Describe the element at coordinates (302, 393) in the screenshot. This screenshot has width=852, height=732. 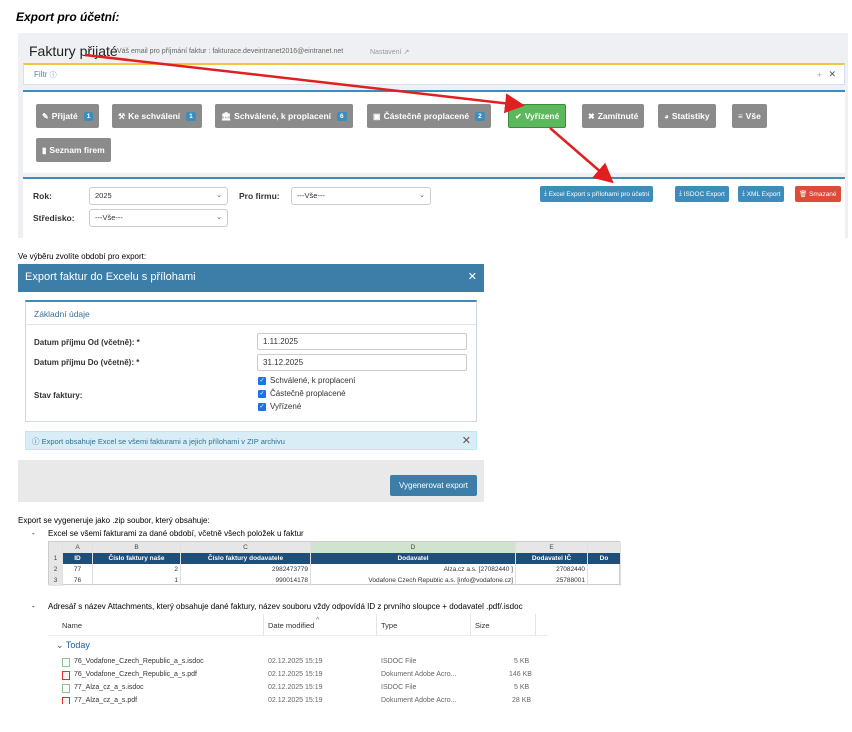
I see `state-checkbox-castecne: ✓ Částečně proplacené` at that location.